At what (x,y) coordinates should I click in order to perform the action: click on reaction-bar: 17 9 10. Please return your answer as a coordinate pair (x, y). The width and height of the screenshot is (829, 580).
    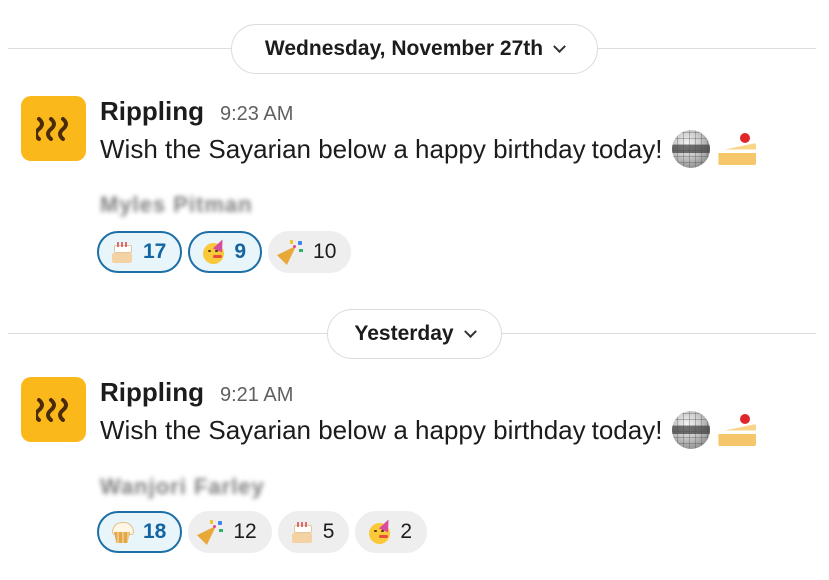
    Looking at the image, I should click on (224, 252).